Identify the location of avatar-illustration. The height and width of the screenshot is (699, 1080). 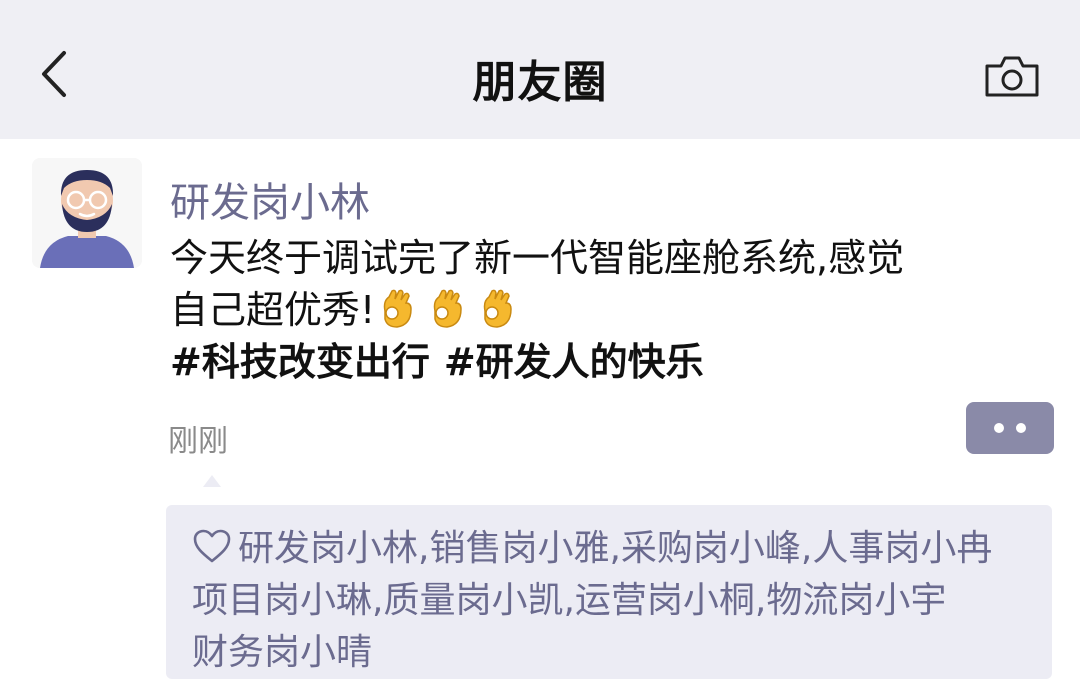
(87, 213).